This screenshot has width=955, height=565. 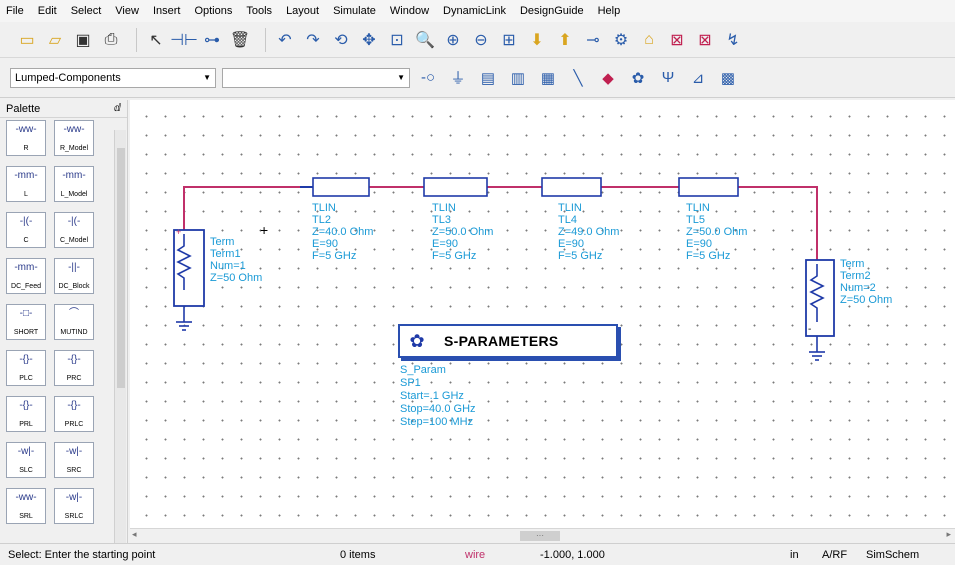 I want to click on chevron-down-icon: ▼, so click(x=401, y=77).